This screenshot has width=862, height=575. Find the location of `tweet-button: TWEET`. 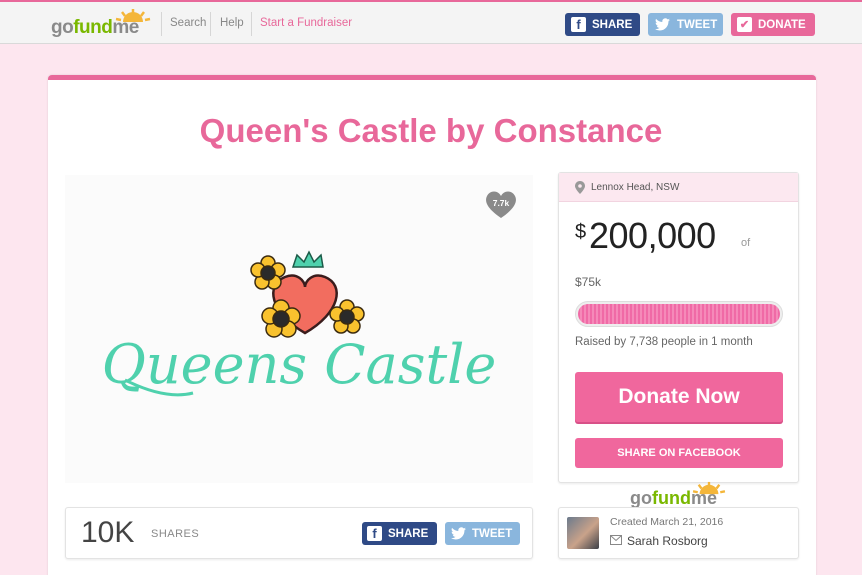

tweet-button: TWEET is located at coordinates (482, 533).